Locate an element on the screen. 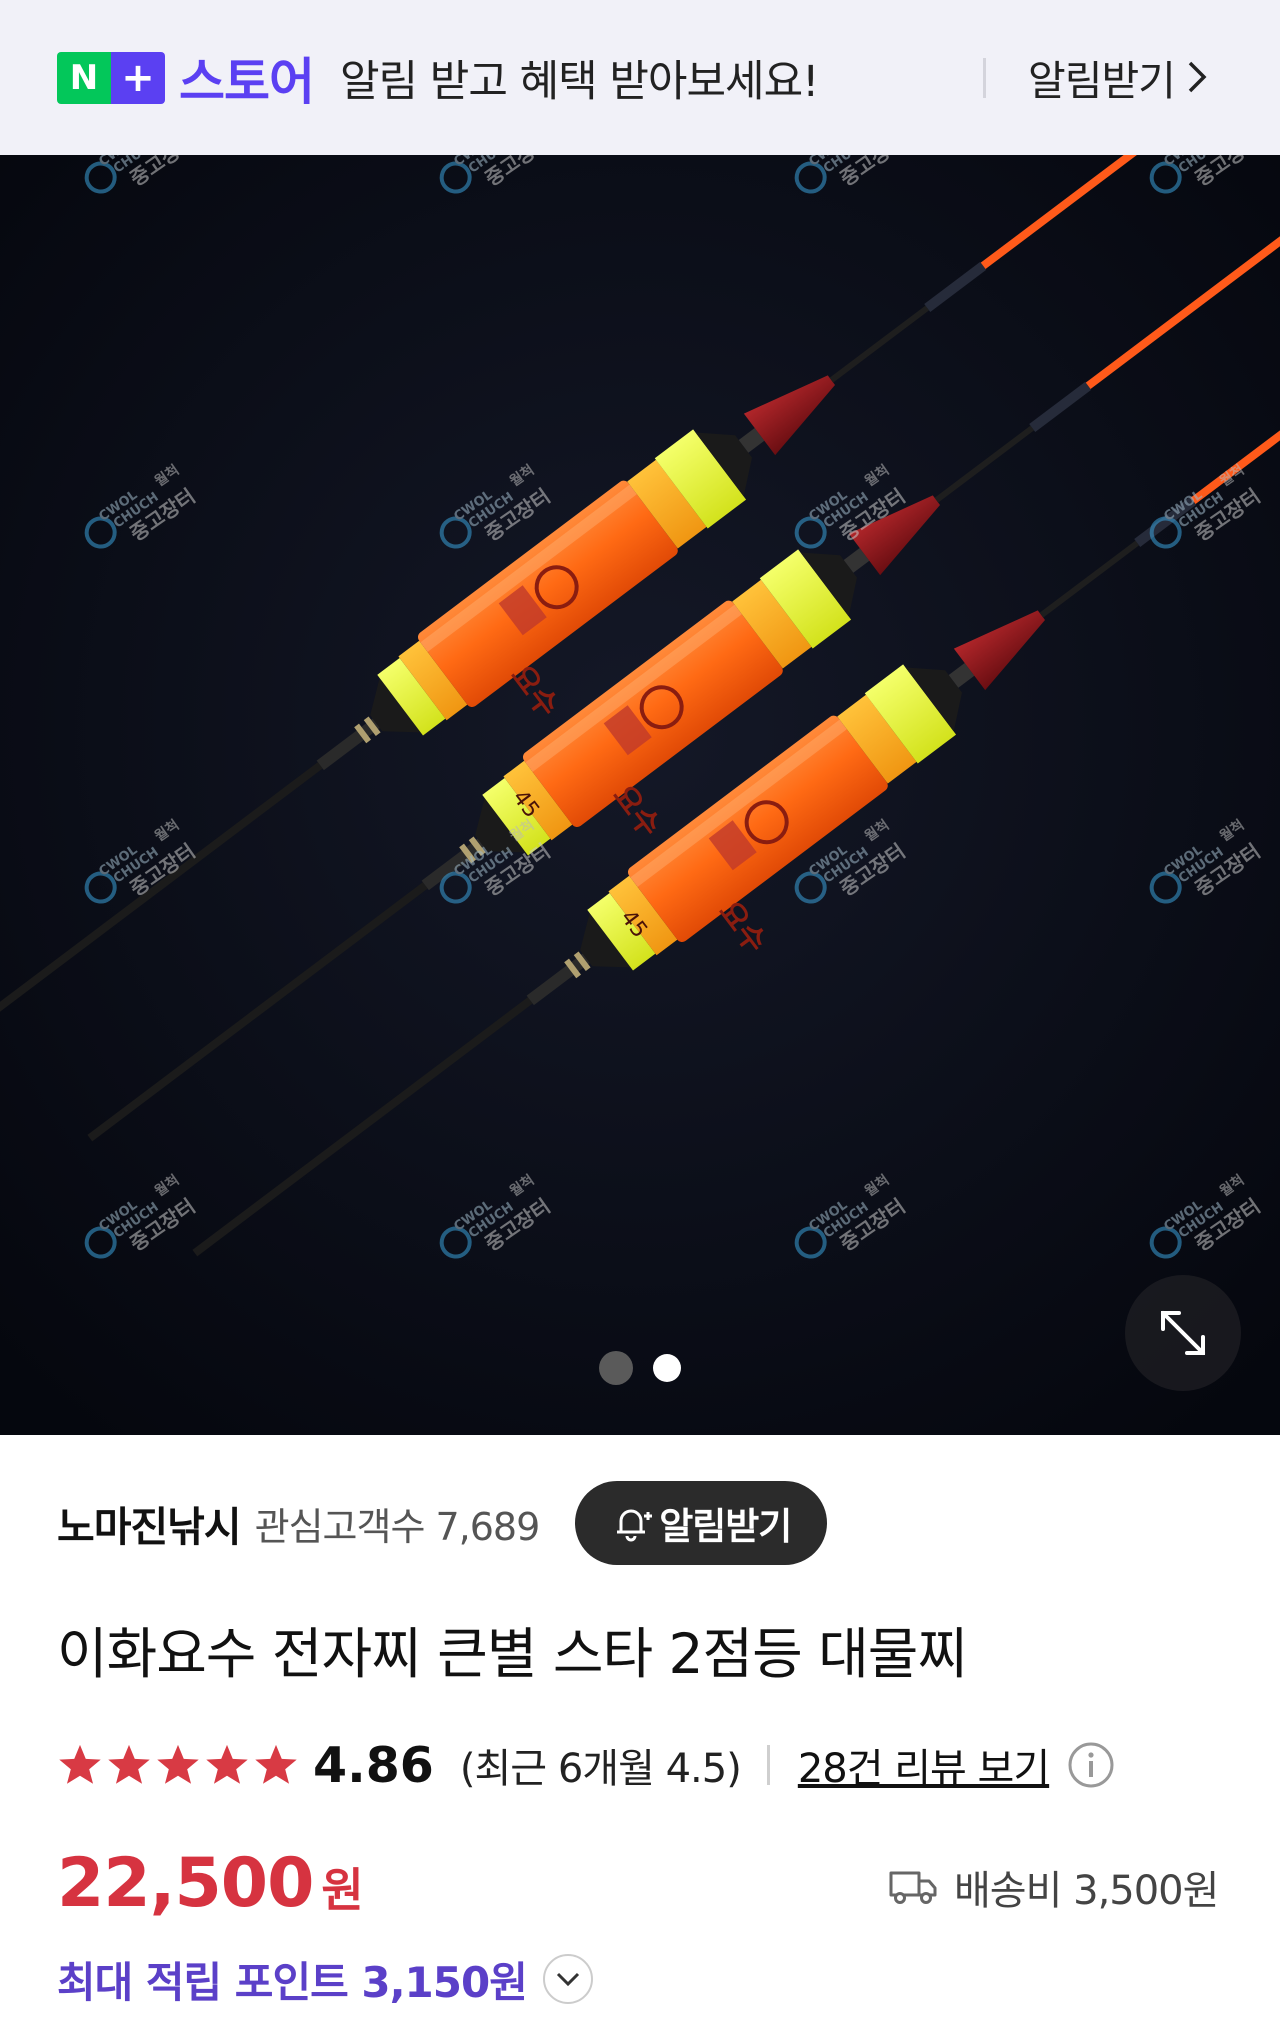 The width and height of the screenshot is (1280, 2020). rating-stars is located at coordinates (178, 1765).